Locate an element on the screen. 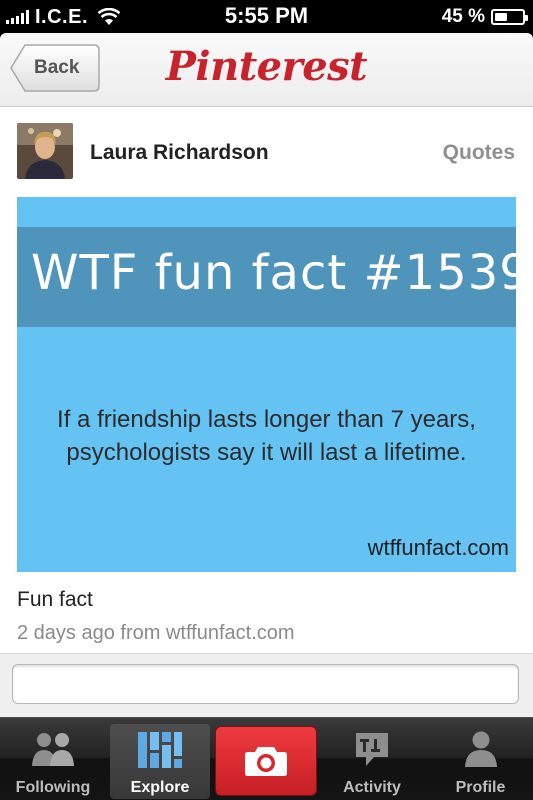  camera-icon is located at coordinates (266, 761).